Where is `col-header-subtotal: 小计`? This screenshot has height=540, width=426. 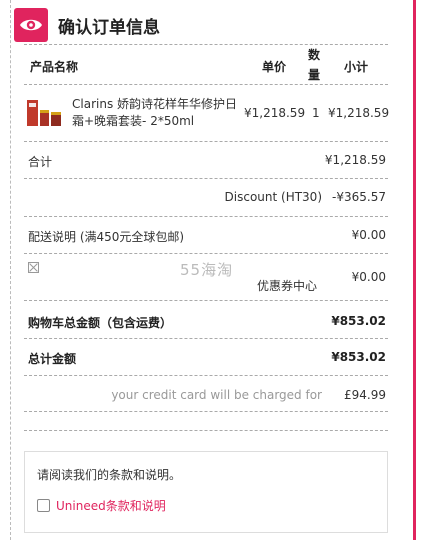 col-header-subtotal: 小计 is located at coordinates (356, 67).